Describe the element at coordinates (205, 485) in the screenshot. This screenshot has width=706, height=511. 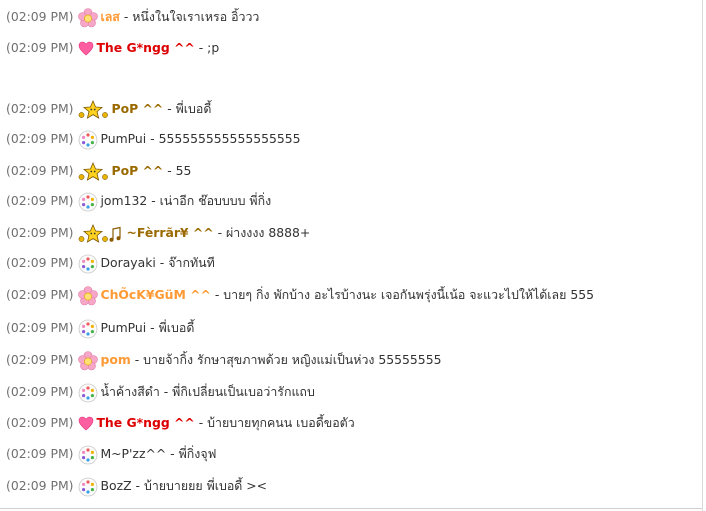
I see `message-text: บ้ายบายยย พี่เบอดี้ ><` at that location.